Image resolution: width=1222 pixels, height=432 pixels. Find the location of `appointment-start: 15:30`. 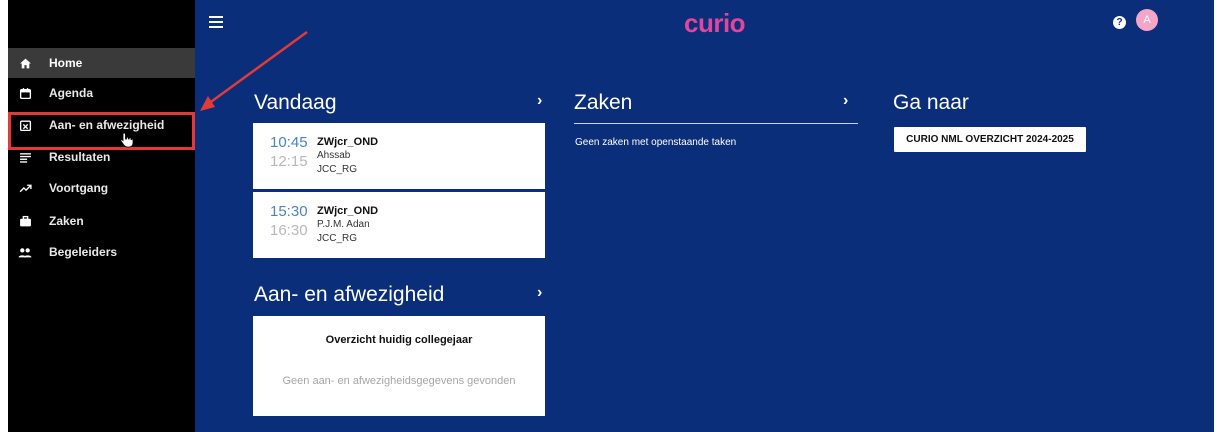

appointment-start: 15:30 is located at coordinates (289, 211).